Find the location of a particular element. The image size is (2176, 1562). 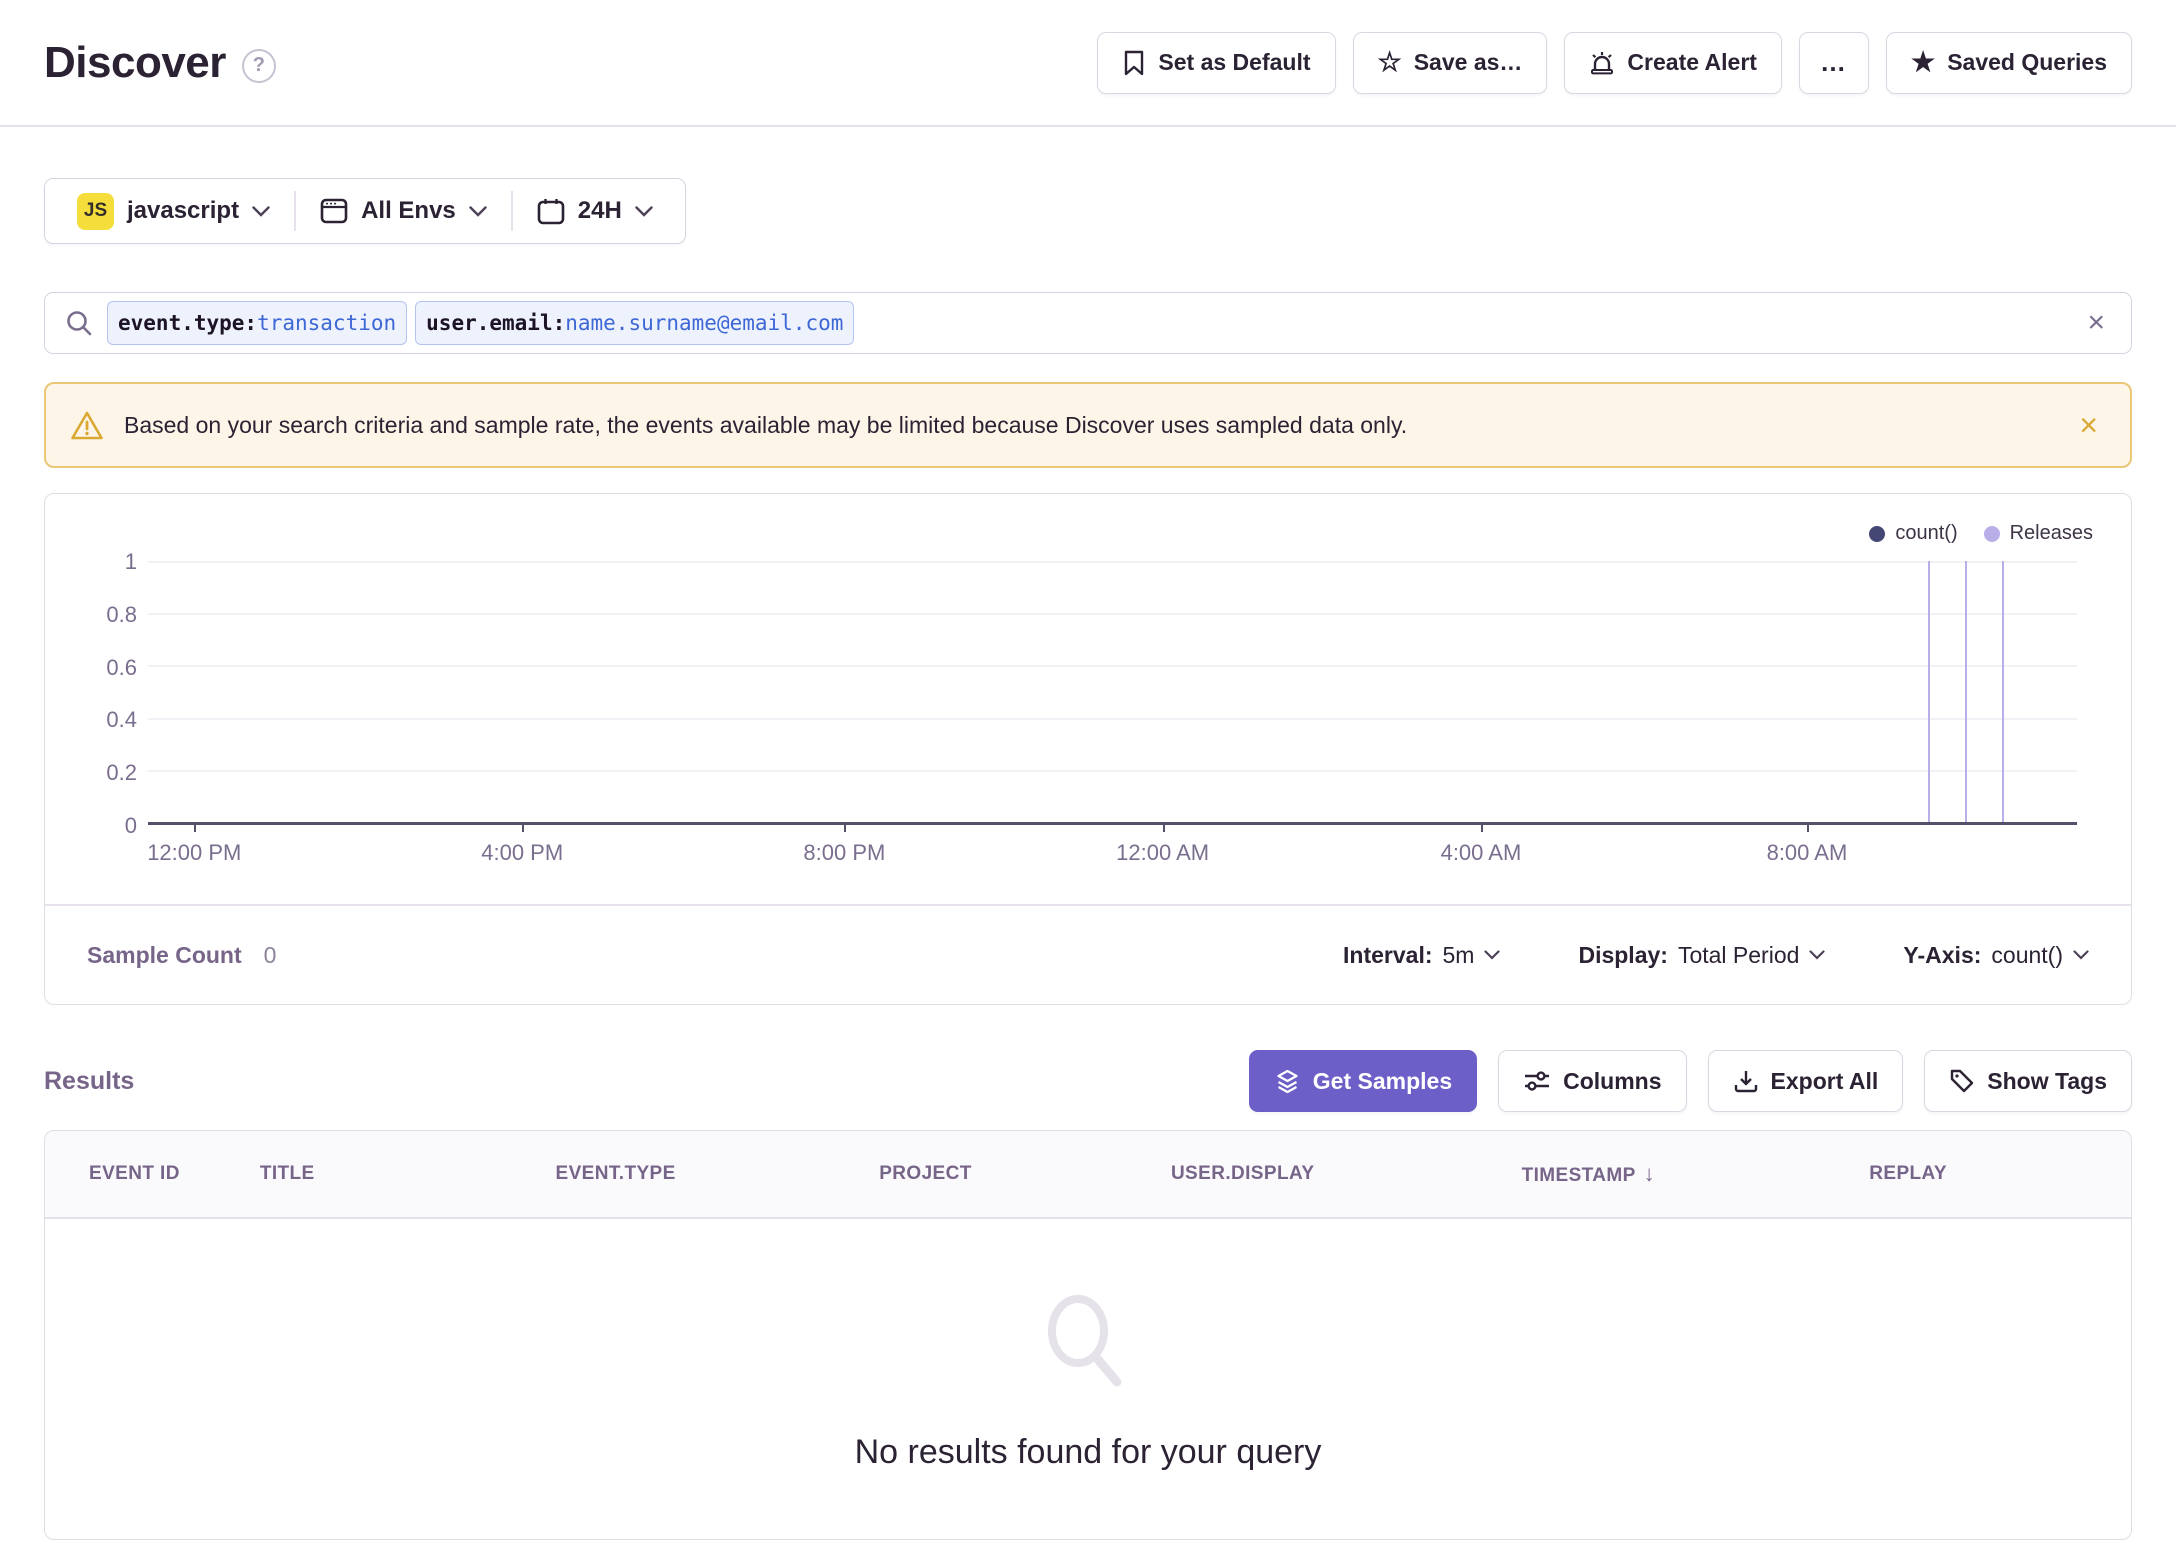

columns-button: Columns is located at coordinates (1592, 1081).